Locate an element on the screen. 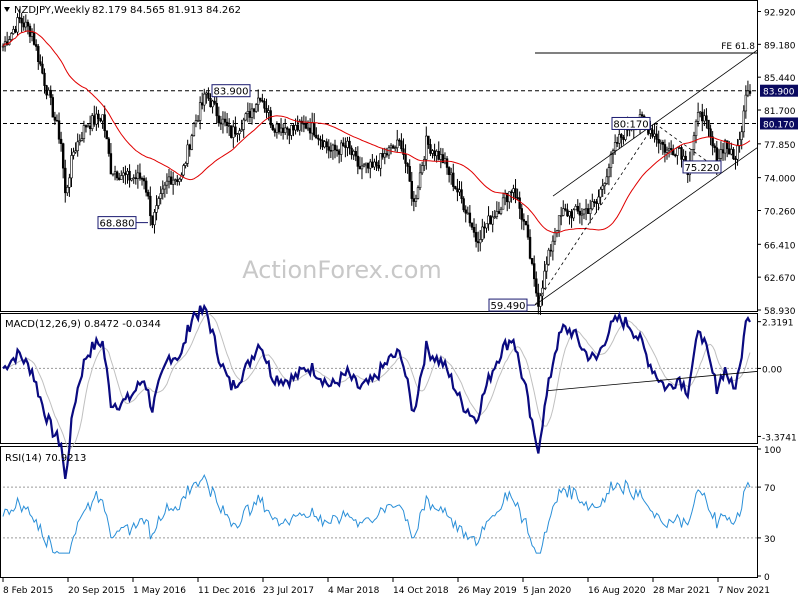 This screenshot has width=800, height=604. rsi-axis-label: 30 is located at coordinates (770, 540).